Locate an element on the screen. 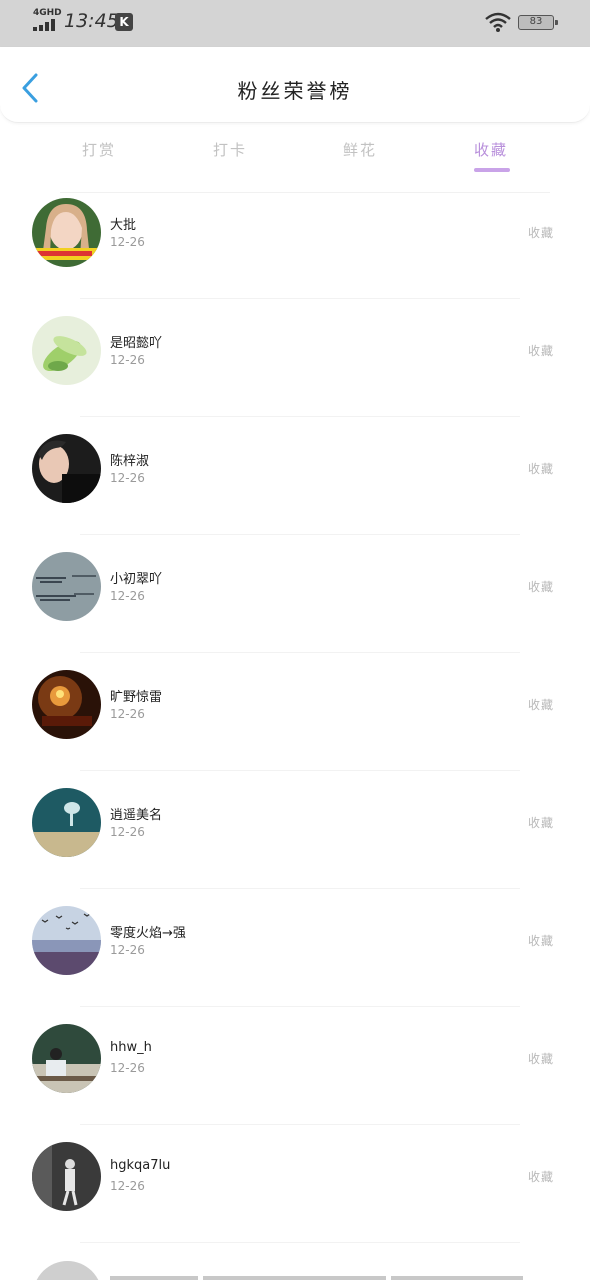  list-item: 大批 12-26 收藏 is located at coordinates (295, 251).